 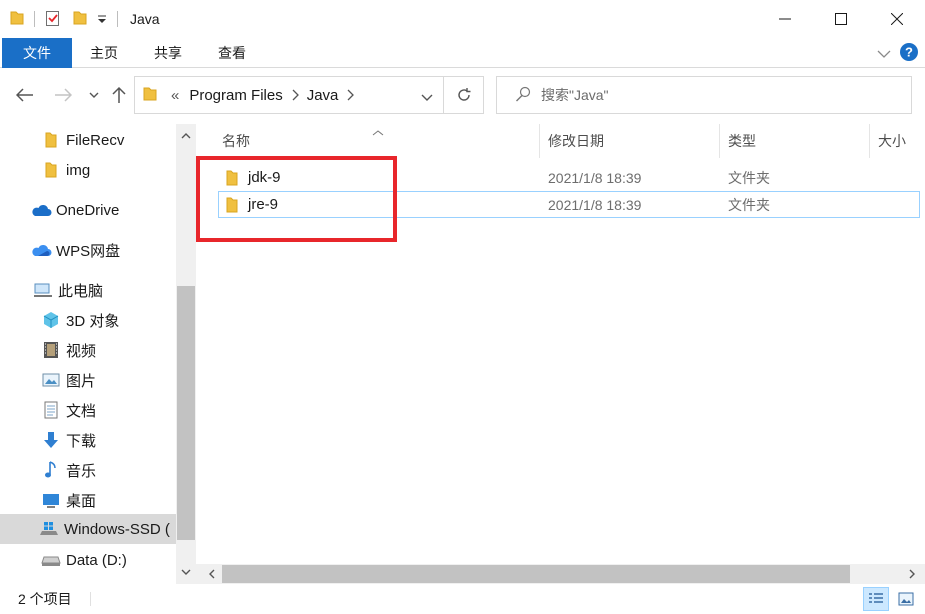 I want to click on window-title: Java, so click(x=145, y=19).